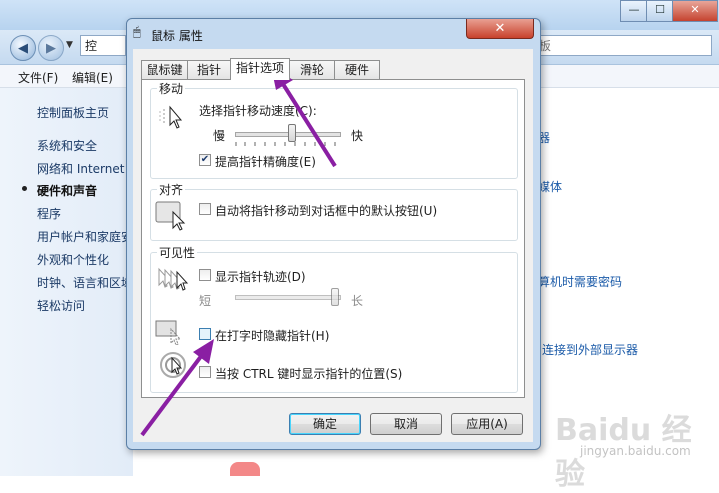 Image resolution: width=719 pixels, height=493 pixels. I want to click on sidebar-item-clock: 时钟、语言和区域, so click(85, 282).